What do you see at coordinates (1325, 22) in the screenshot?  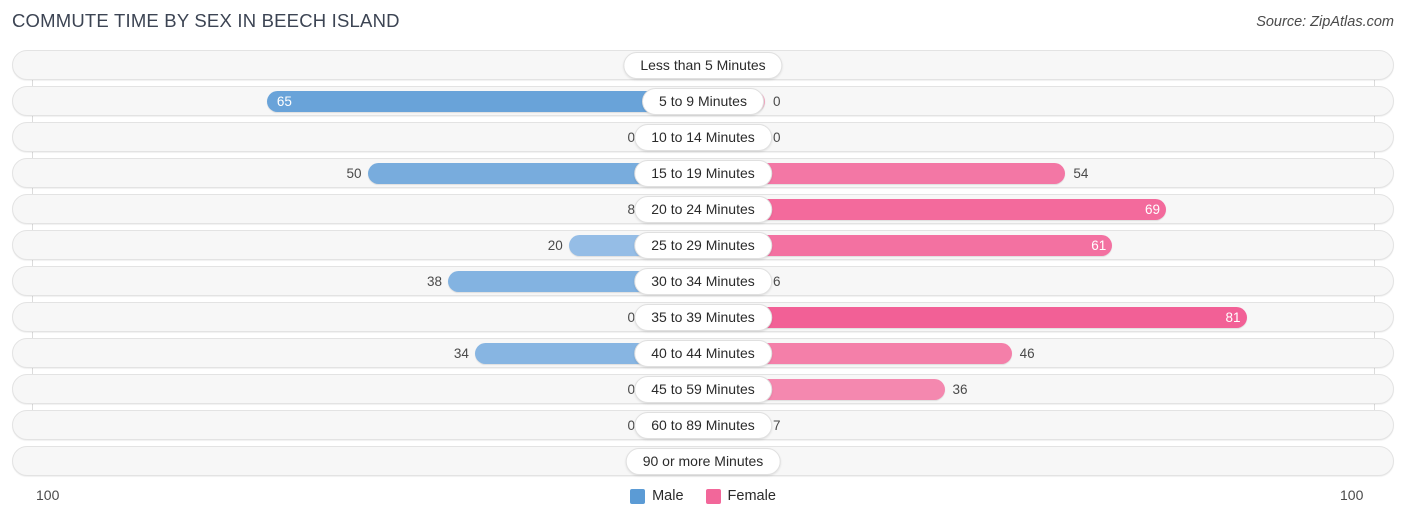 I see `source-label: Source: ZipAtlas.com` at bounding box center [1325, 22].